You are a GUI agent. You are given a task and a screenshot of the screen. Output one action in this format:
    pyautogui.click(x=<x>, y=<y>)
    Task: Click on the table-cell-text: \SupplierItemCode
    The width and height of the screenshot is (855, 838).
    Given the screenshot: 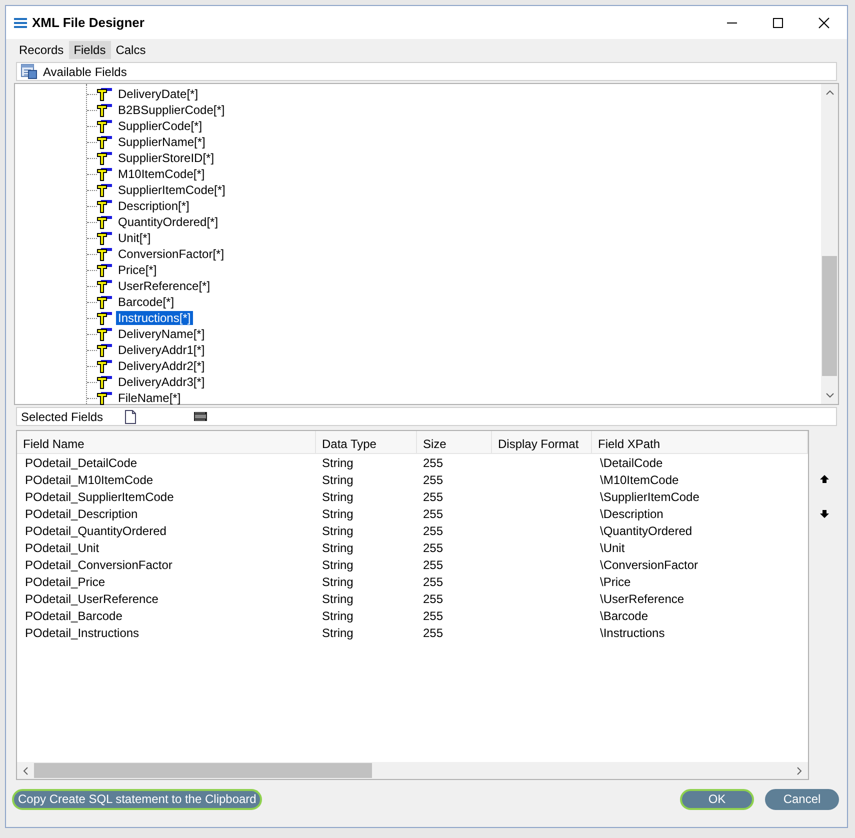 What is the action you would take?
    pyautogui.click(x=649, y=497)
    